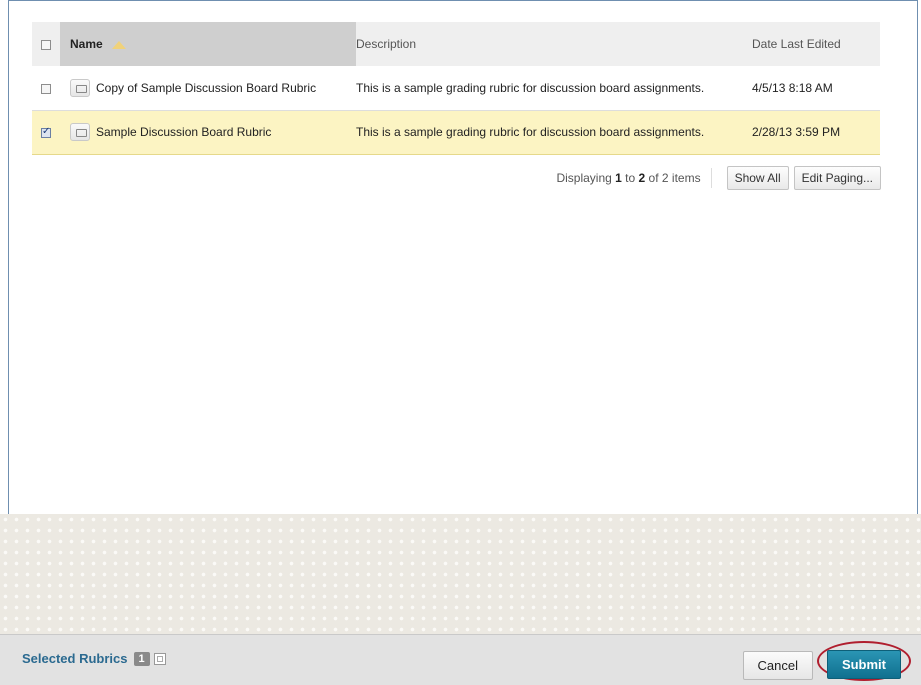 This screenshot has width=921, height=685. I want to click on column-header-description: Description, so click(552, 44).